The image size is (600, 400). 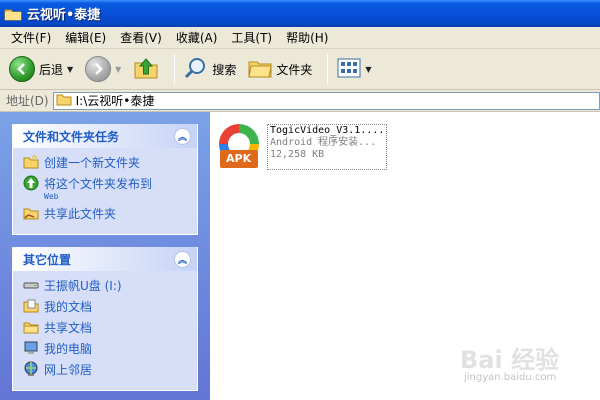 What do you see at coordinates (31, 213) in the screenshot?
I see `share-folder-icon` at bounding box center [31, 213].